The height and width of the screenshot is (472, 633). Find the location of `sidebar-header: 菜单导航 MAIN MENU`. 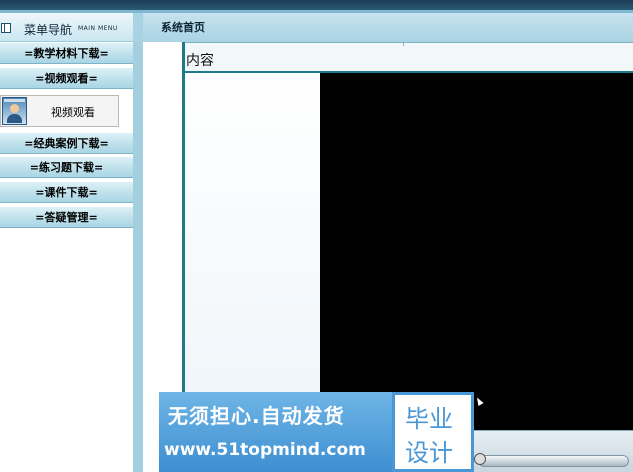

sidebar-header: 菜单导航 MAIN MENU is located at coordinates (66, 27).